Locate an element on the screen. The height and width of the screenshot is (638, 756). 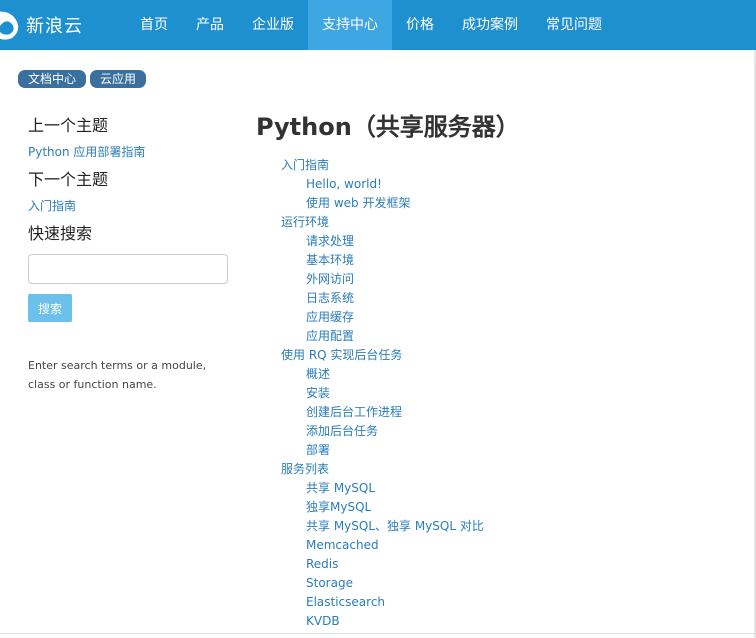
toc-section-link: 使用 RQ 实现后台任务 is located at coordinates (496, 355).